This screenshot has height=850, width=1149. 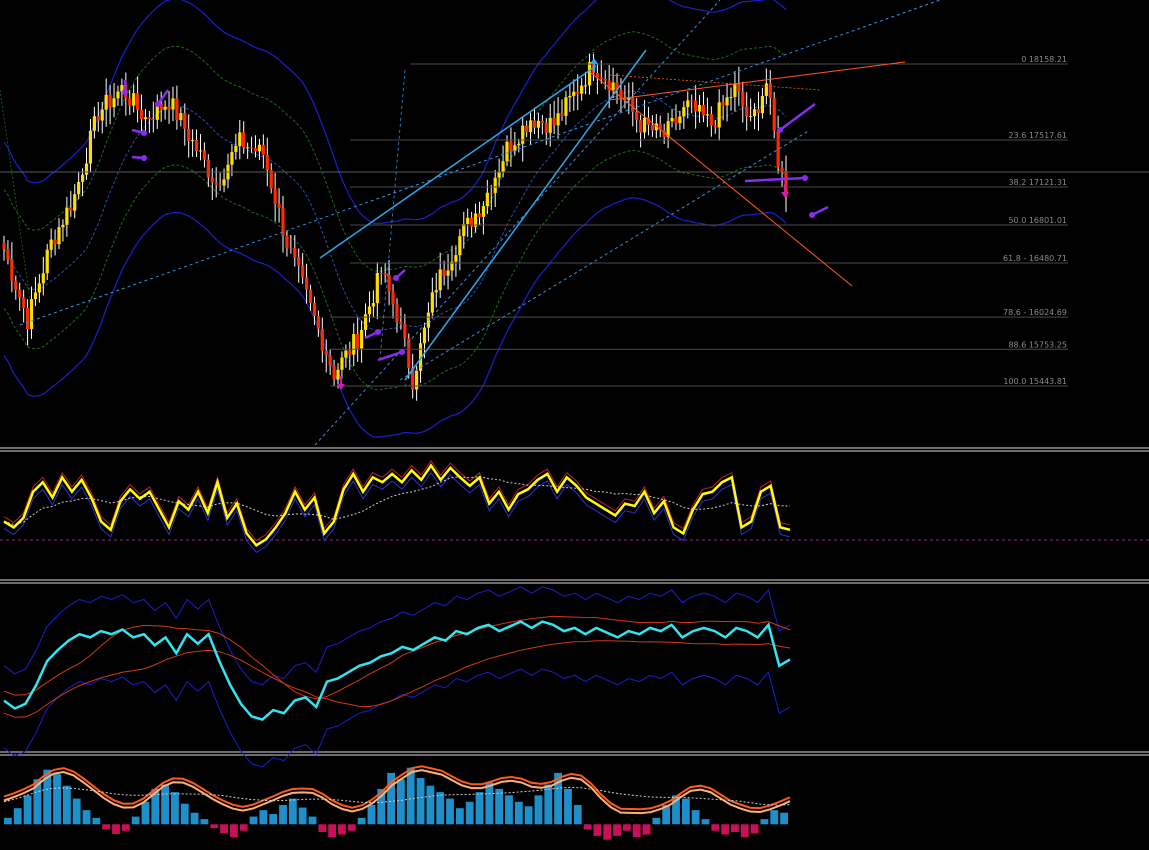 What do you see at coordinates (372, 251) in the screenshot?
I see `wave-label-a: a` at bounding box center [372, 251].